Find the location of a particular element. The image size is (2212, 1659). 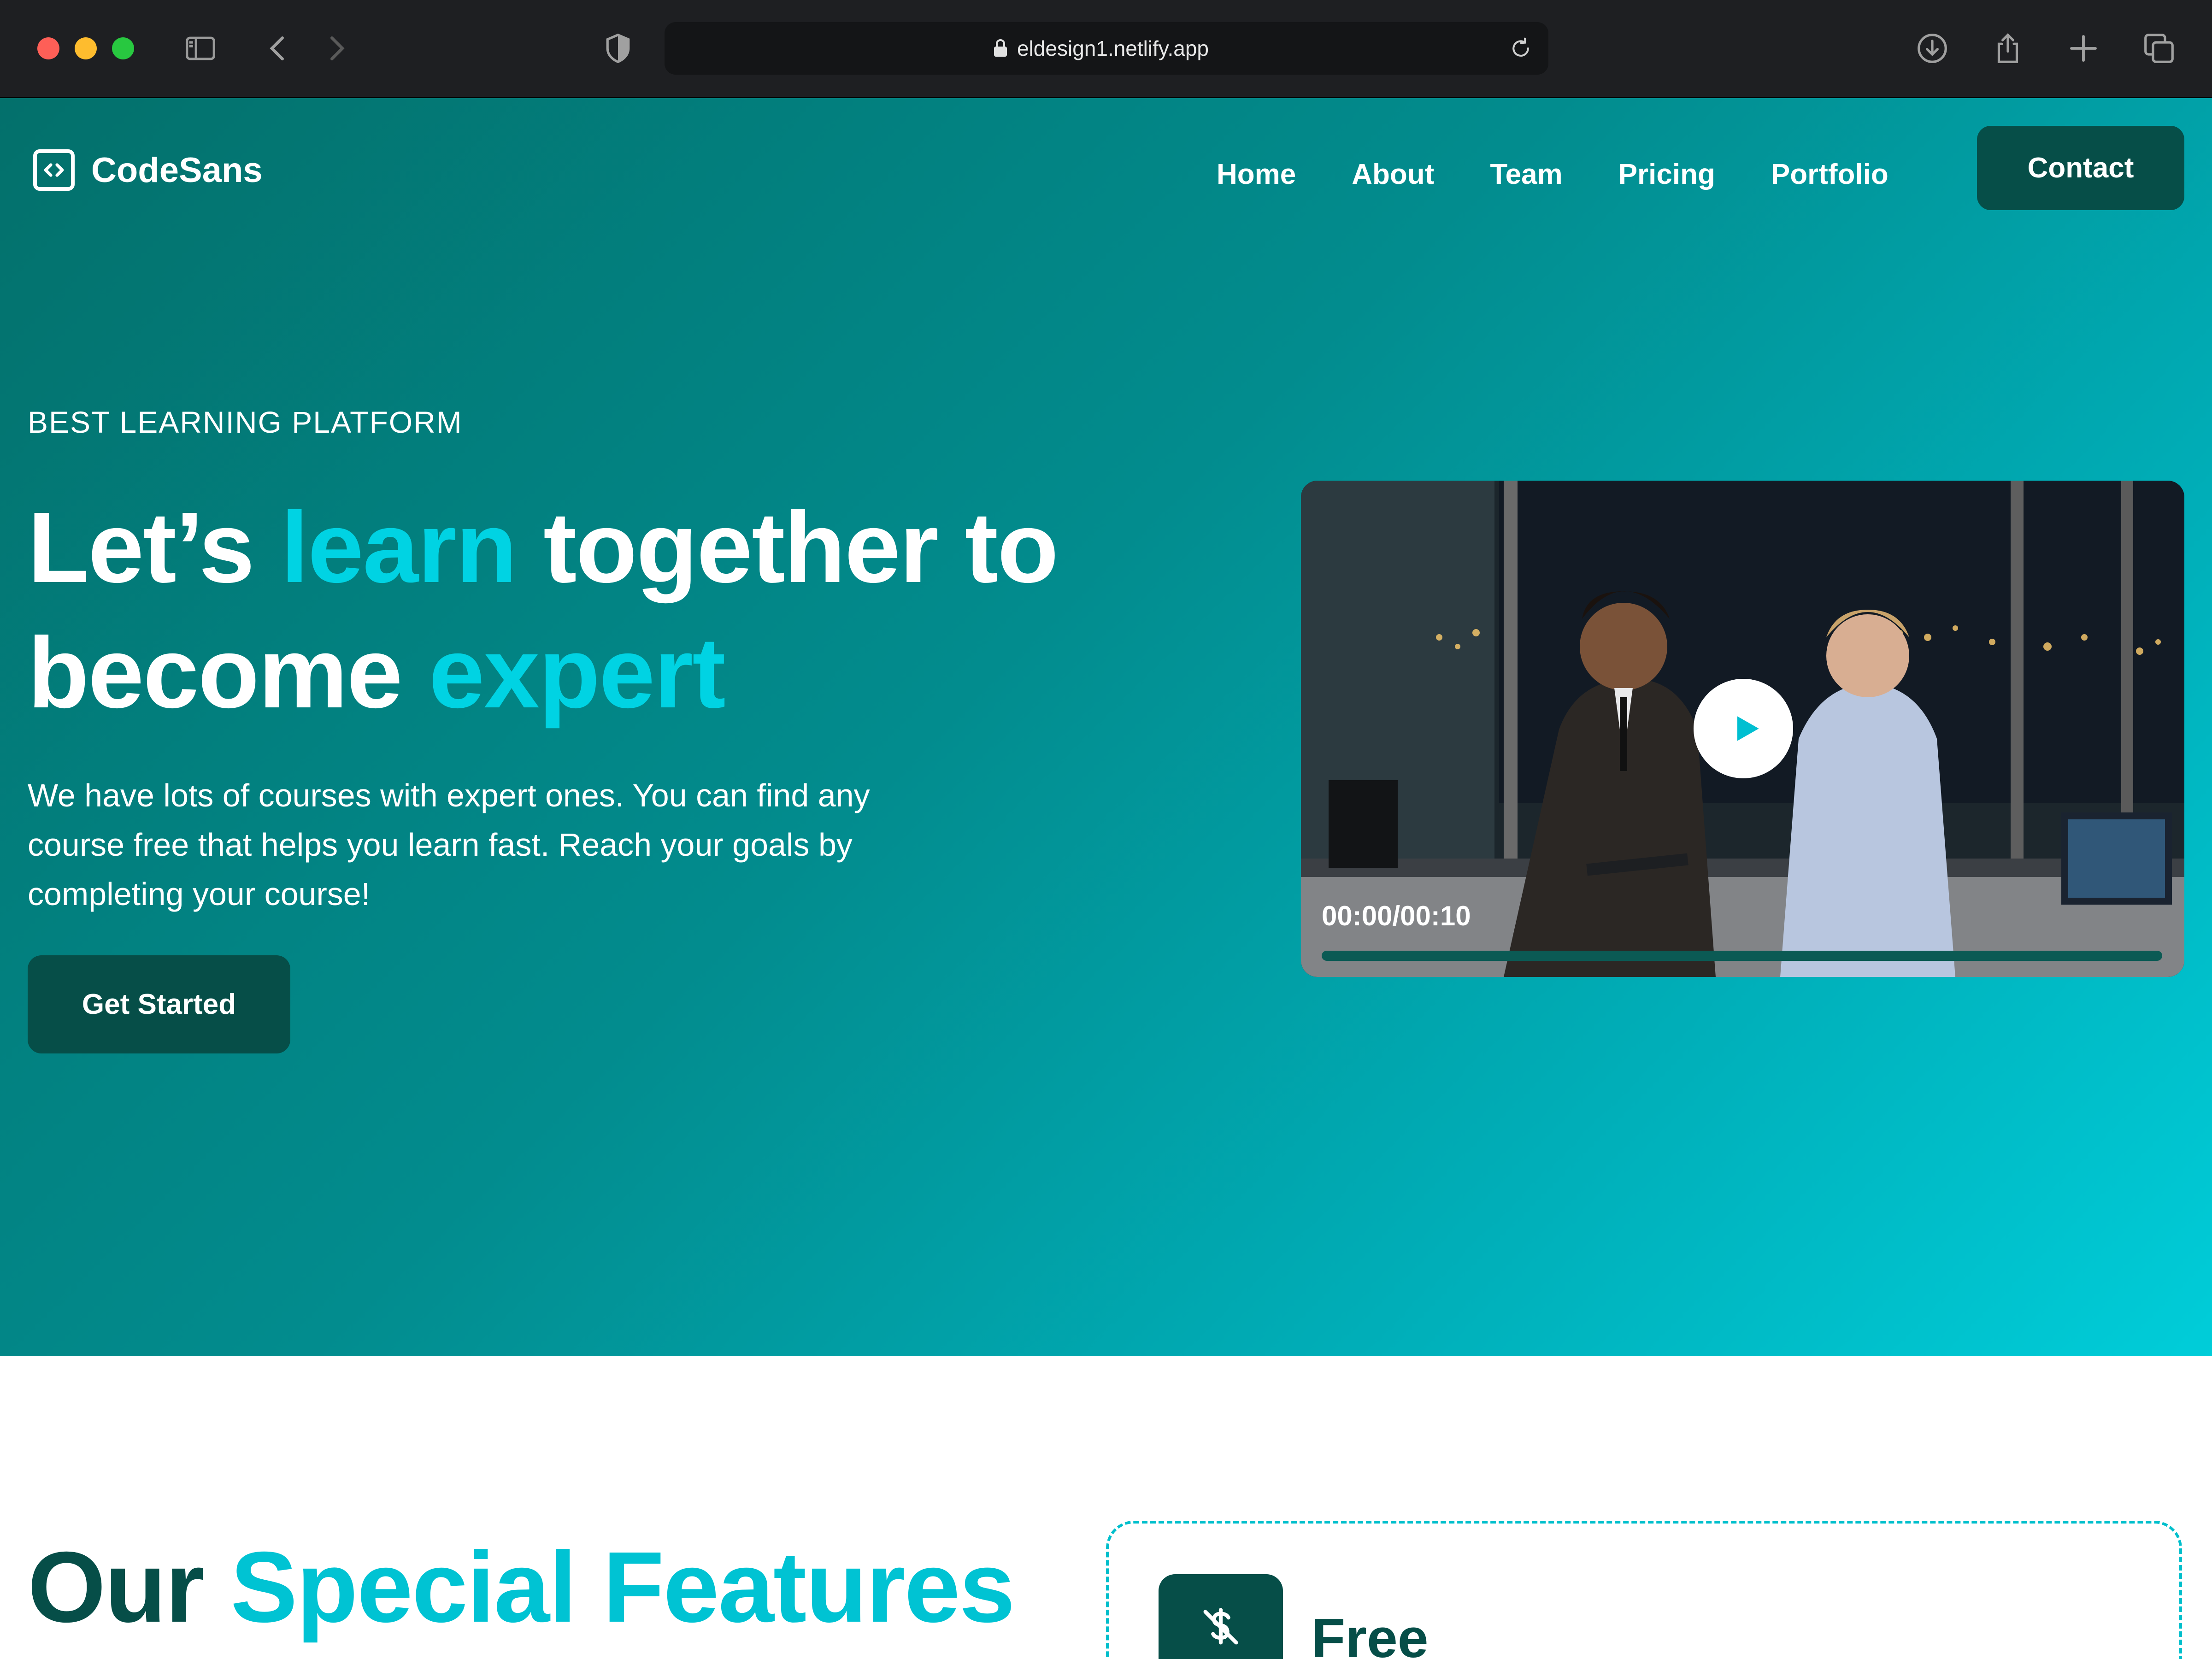

headline-text: Let’s is located at coordinates (154, 548).